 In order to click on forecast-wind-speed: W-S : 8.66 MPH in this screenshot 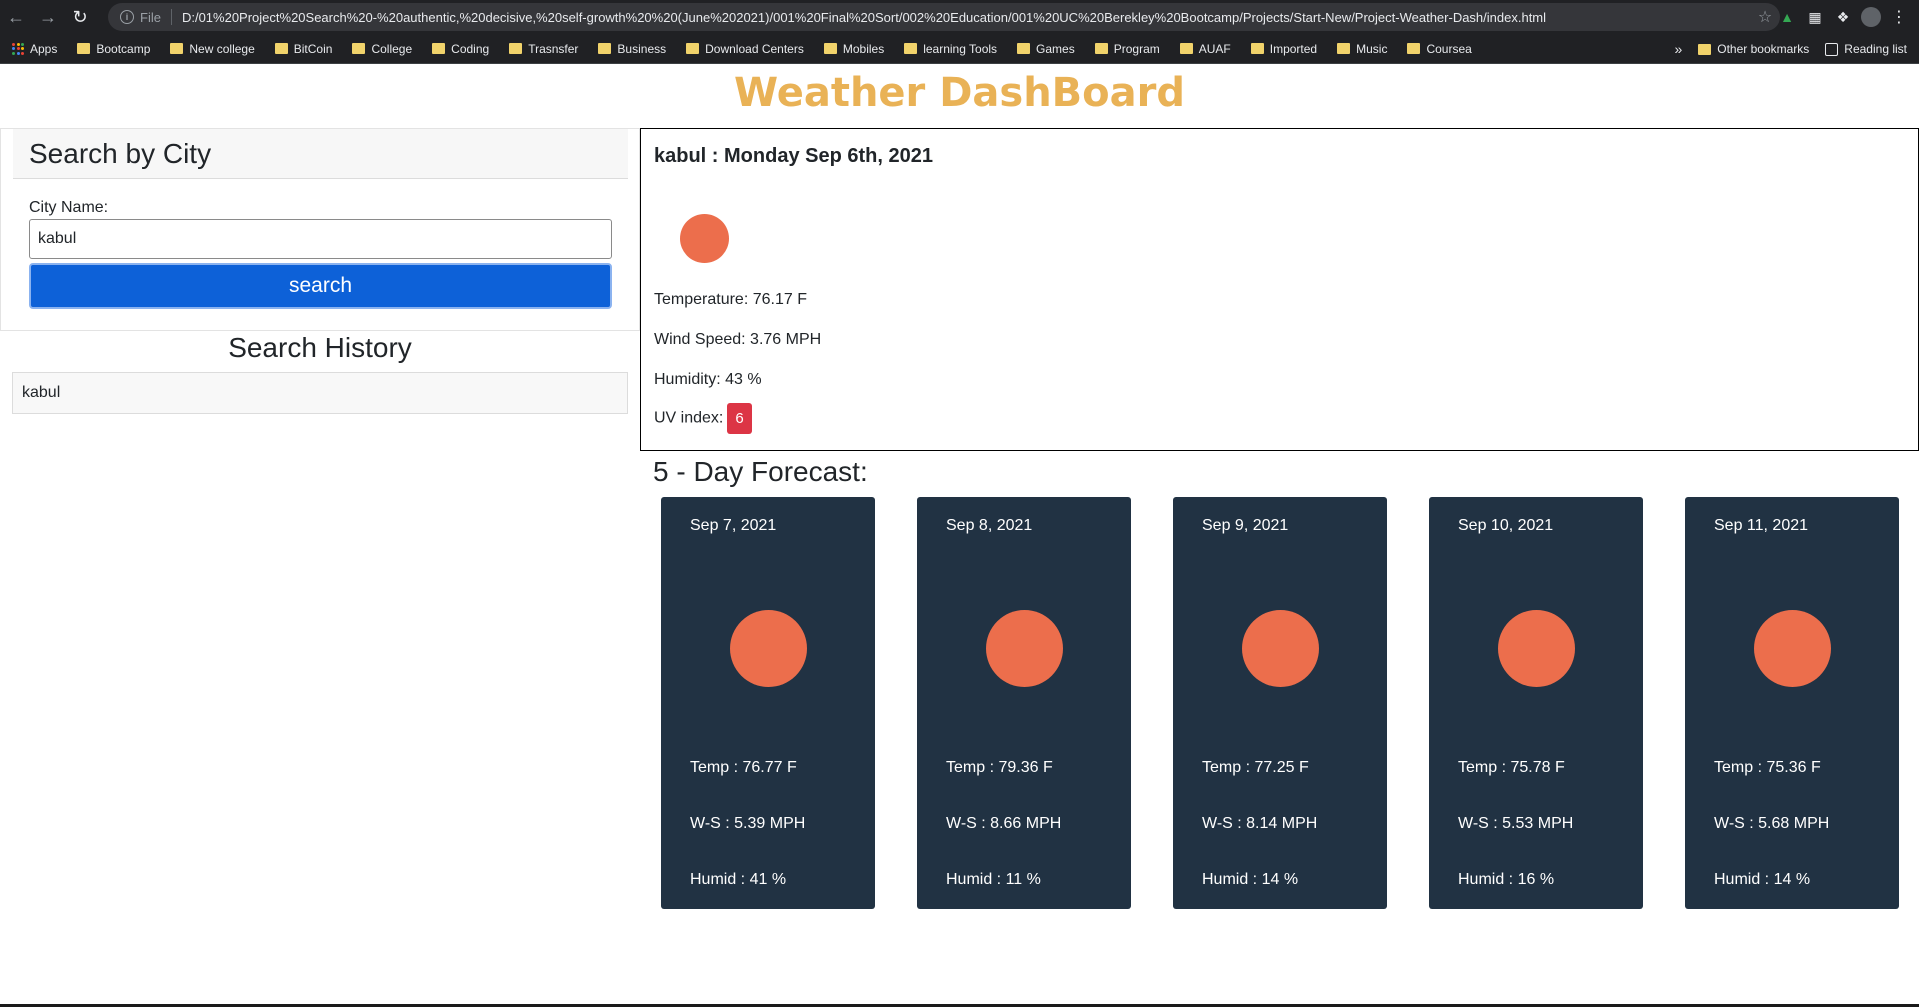, I will do `click(1004, 823)`.